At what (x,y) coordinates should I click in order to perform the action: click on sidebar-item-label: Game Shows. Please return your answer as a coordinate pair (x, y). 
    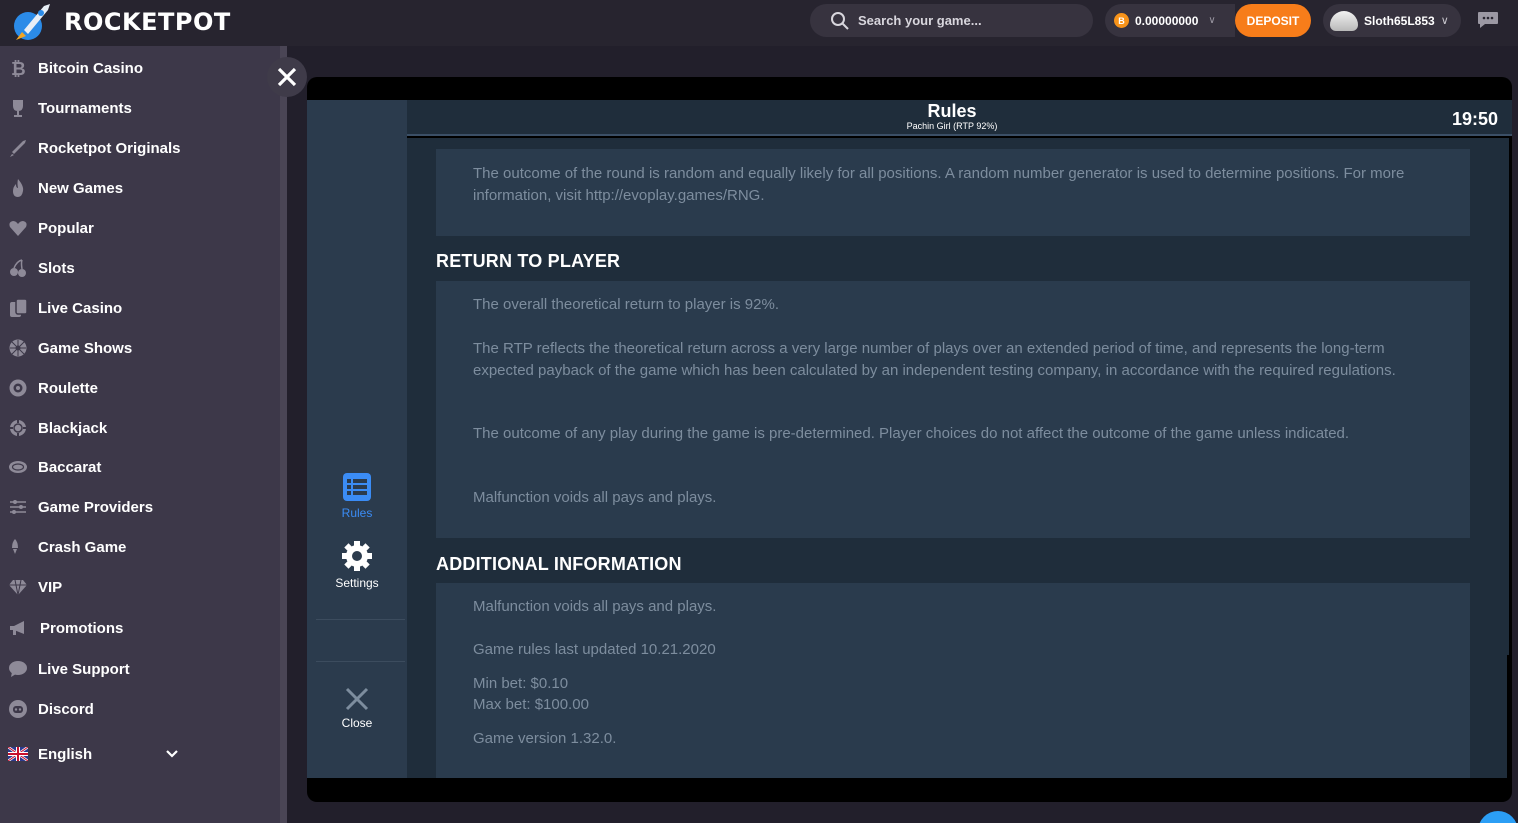
    Looking at the image, I should click on (85, 348).